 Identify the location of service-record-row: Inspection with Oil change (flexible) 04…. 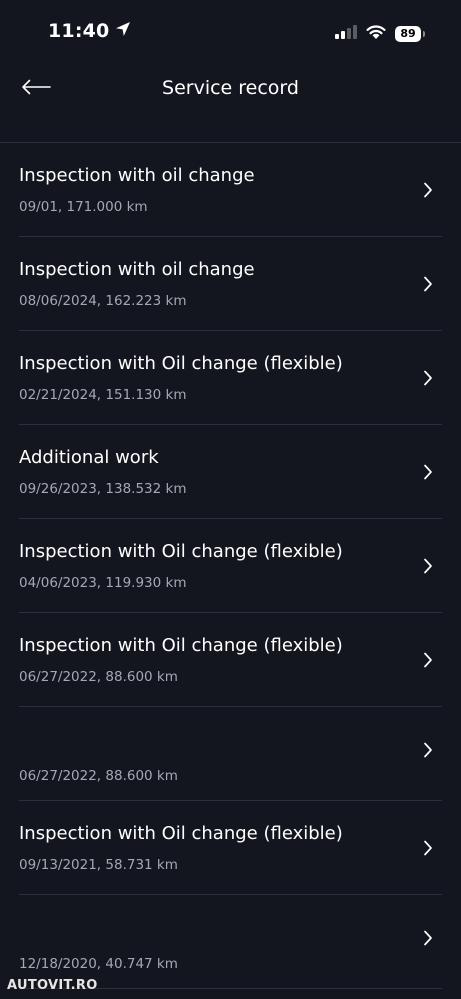
(230, 566).